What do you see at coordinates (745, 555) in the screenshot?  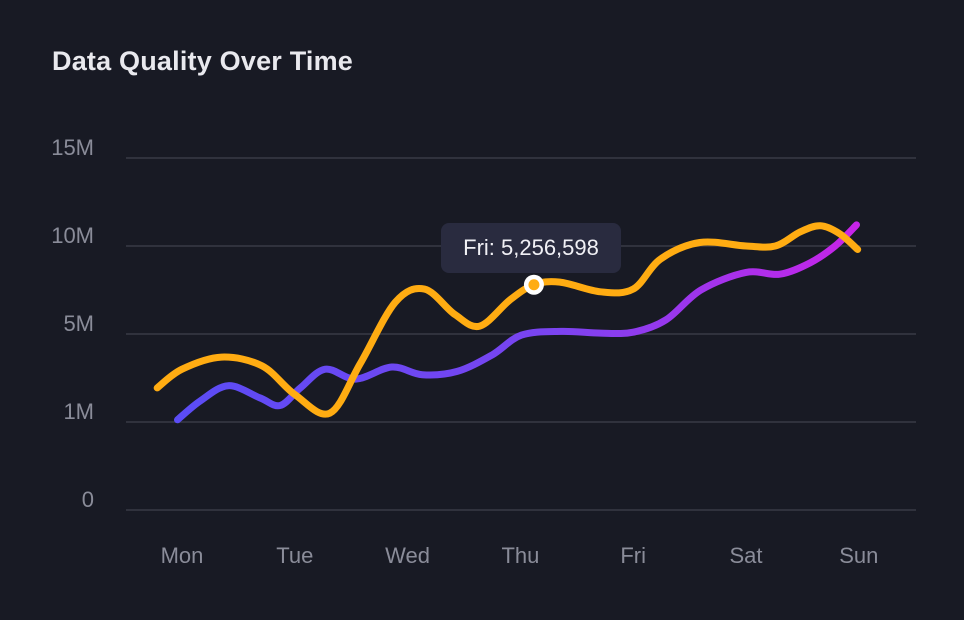 I see `x-tick-label-sat: Sat` at bounding box center [745, 555].